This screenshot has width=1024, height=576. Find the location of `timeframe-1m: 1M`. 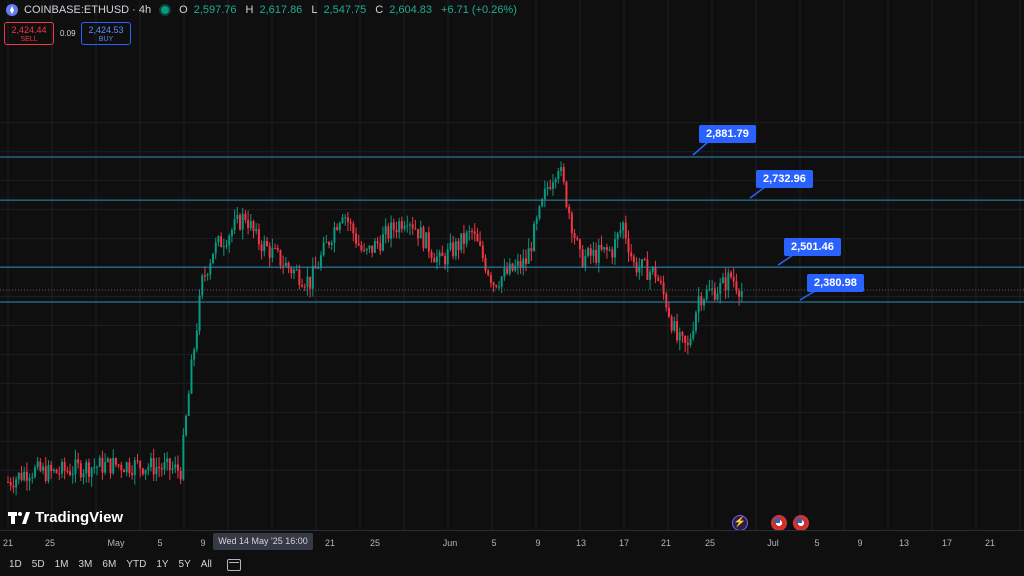

timeframe-1m: 1M is located at coordinates (62, 565).